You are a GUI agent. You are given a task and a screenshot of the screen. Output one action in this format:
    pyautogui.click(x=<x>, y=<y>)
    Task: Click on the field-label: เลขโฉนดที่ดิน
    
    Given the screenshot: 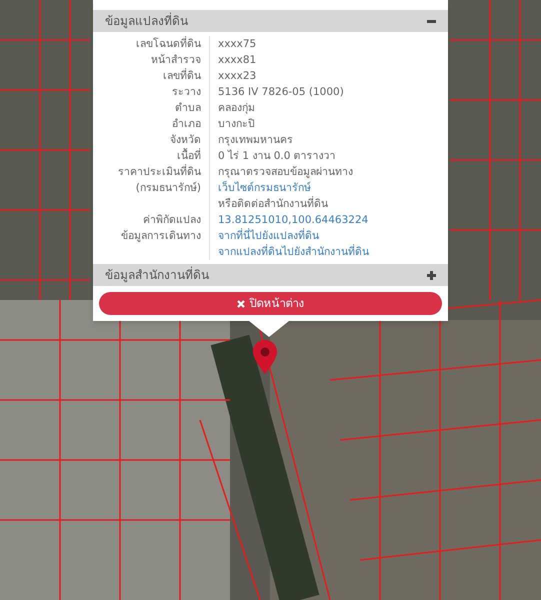 What is the action you would take?
    pyautogui.click(x=168, y=44)
    